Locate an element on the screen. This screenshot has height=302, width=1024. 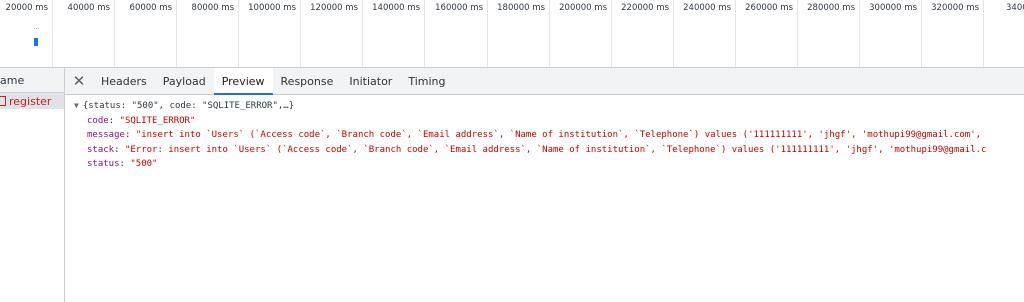
tab-response: Response is located at coordinates (307, 81).